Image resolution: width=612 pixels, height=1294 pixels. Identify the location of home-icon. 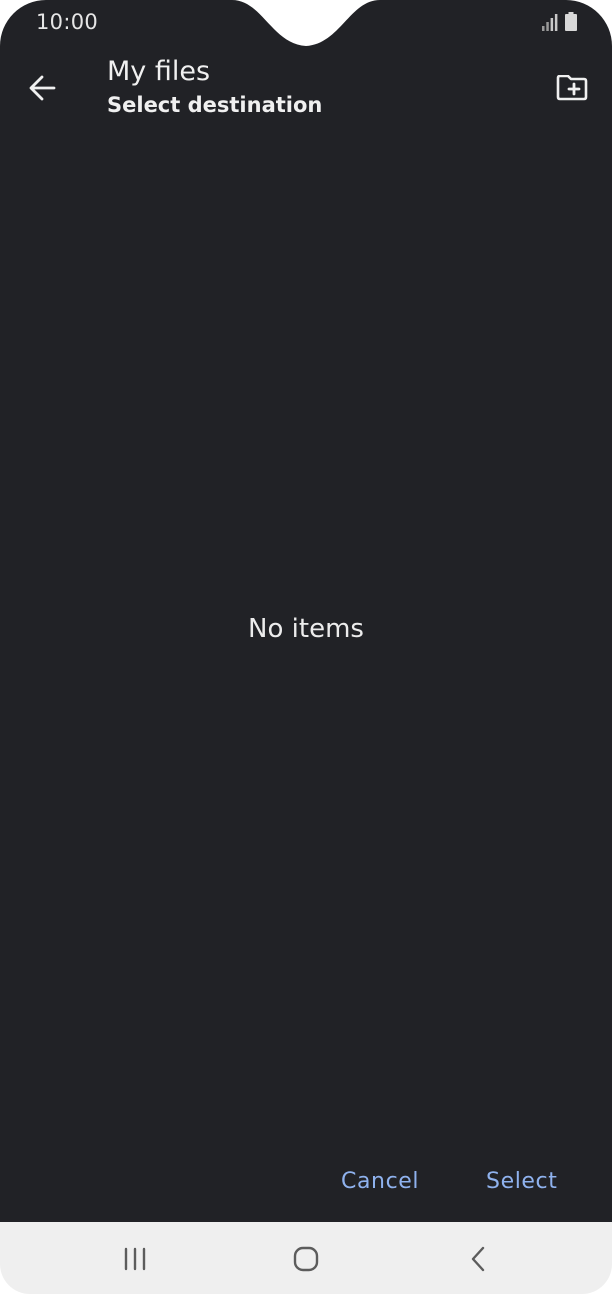
(306, 1259).